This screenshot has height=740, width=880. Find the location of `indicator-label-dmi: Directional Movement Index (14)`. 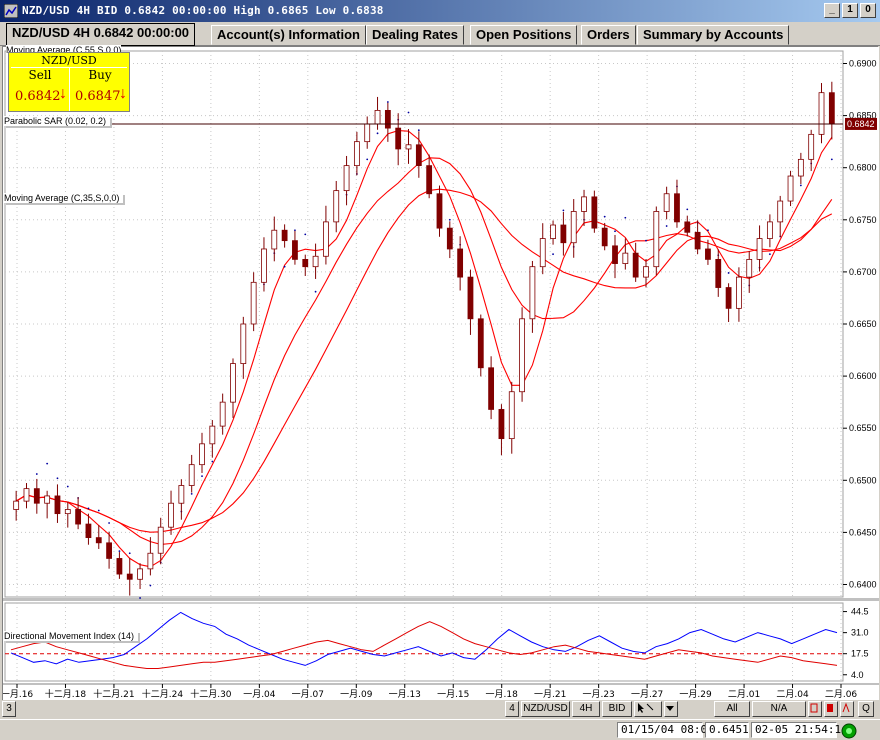

indicator-label-dmi: Directional Movement Index (14) is located at coordinates (71, 636).